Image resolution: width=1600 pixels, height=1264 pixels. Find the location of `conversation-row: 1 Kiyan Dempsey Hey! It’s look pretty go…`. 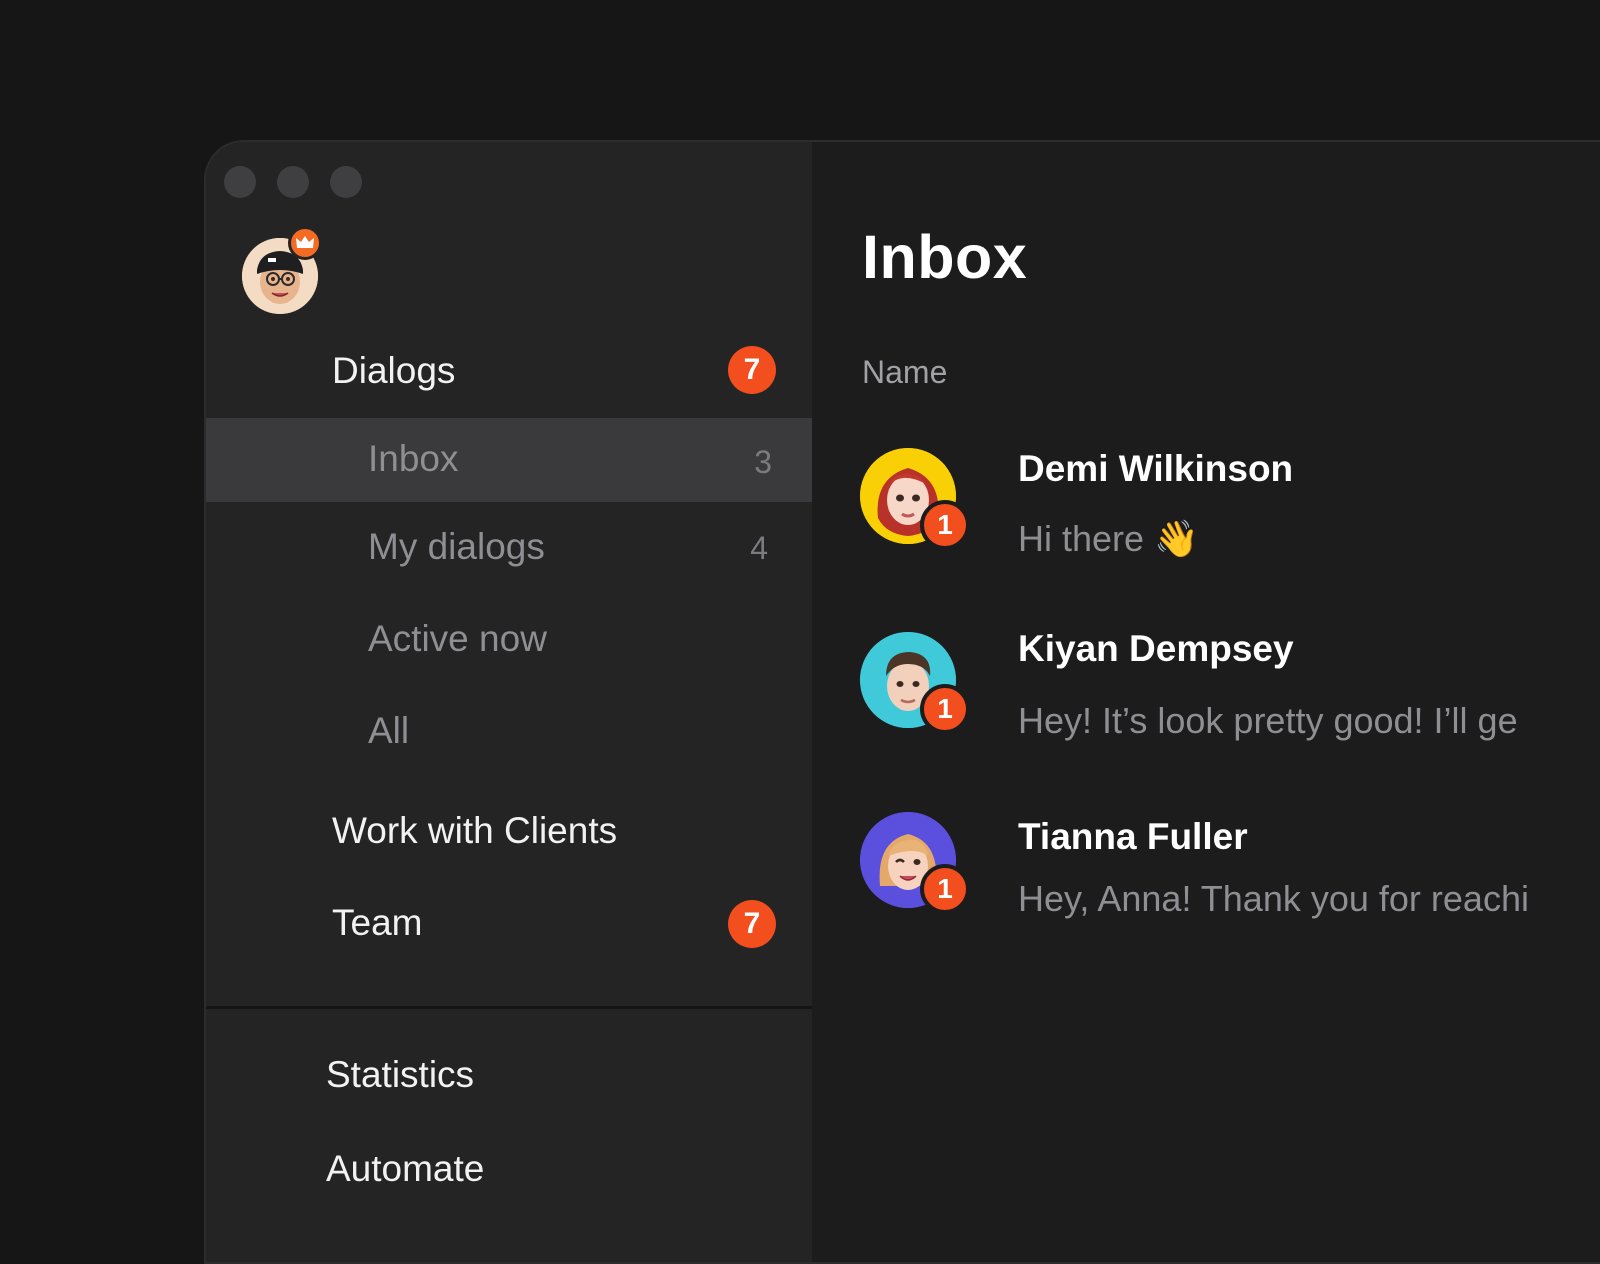

conversation-row: 1 Kiyan Dempsey Hey! It’s look pretty go… is located at coordinates (1229, 705).